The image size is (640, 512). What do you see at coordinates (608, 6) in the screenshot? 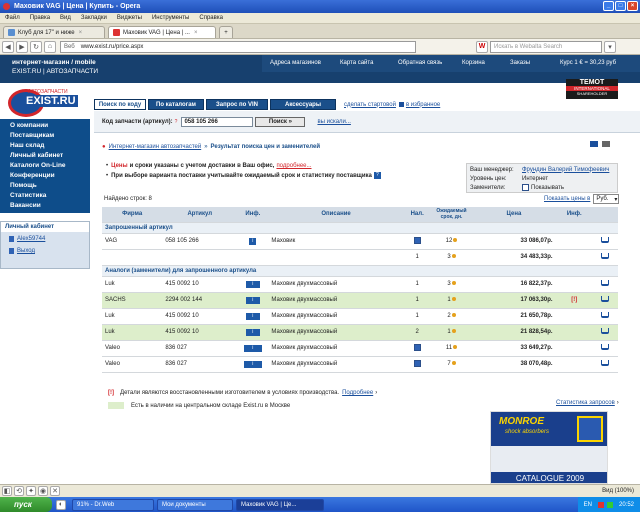
I see `minimize-button: _` at bounding box center [608, 6].